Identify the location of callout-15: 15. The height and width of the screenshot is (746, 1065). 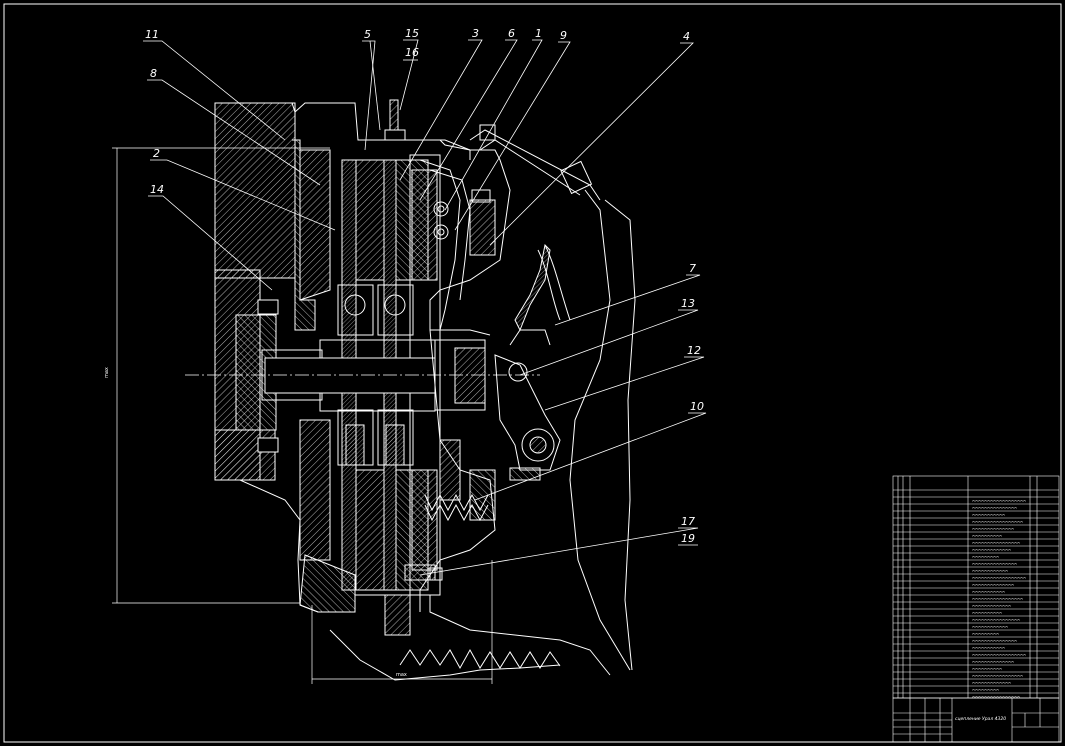
(412, 33).